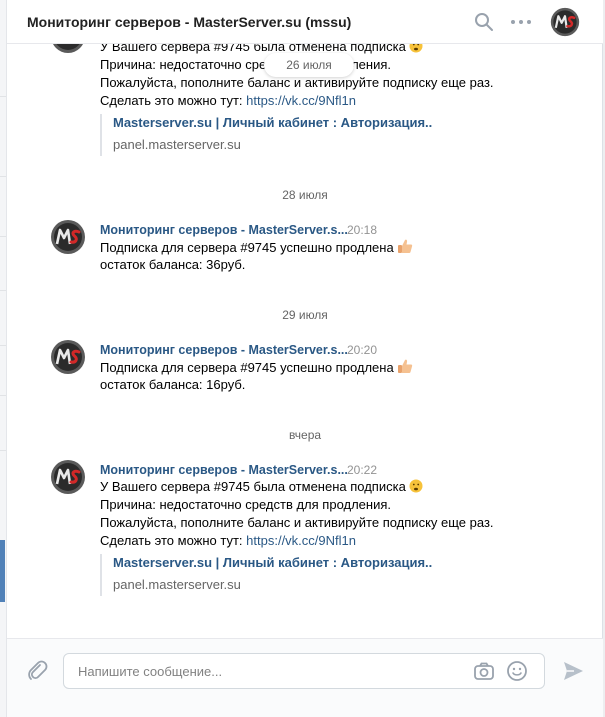  Describe the element at coordinates (173, 384) in the screenshot. I see `message-text: остаток баланса: 16руб.` at that location.